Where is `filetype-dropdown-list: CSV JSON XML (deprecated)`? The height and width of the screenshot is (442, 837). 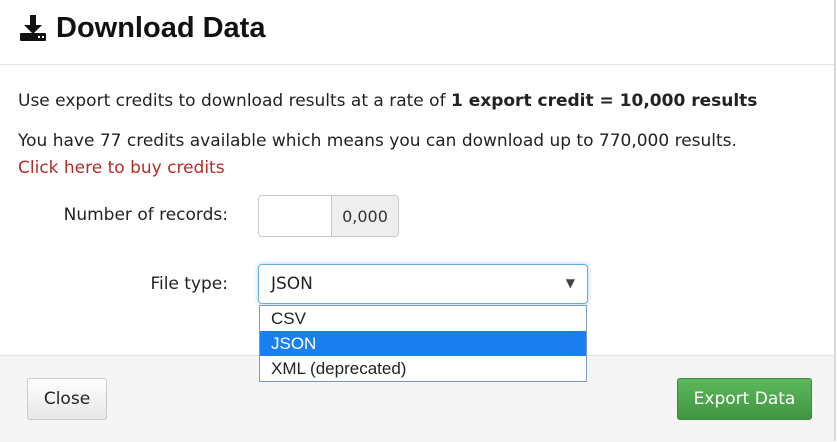 filetype-dropdown-list: CSV JSON XML (deprecated) is located at coordinates (423, 343).